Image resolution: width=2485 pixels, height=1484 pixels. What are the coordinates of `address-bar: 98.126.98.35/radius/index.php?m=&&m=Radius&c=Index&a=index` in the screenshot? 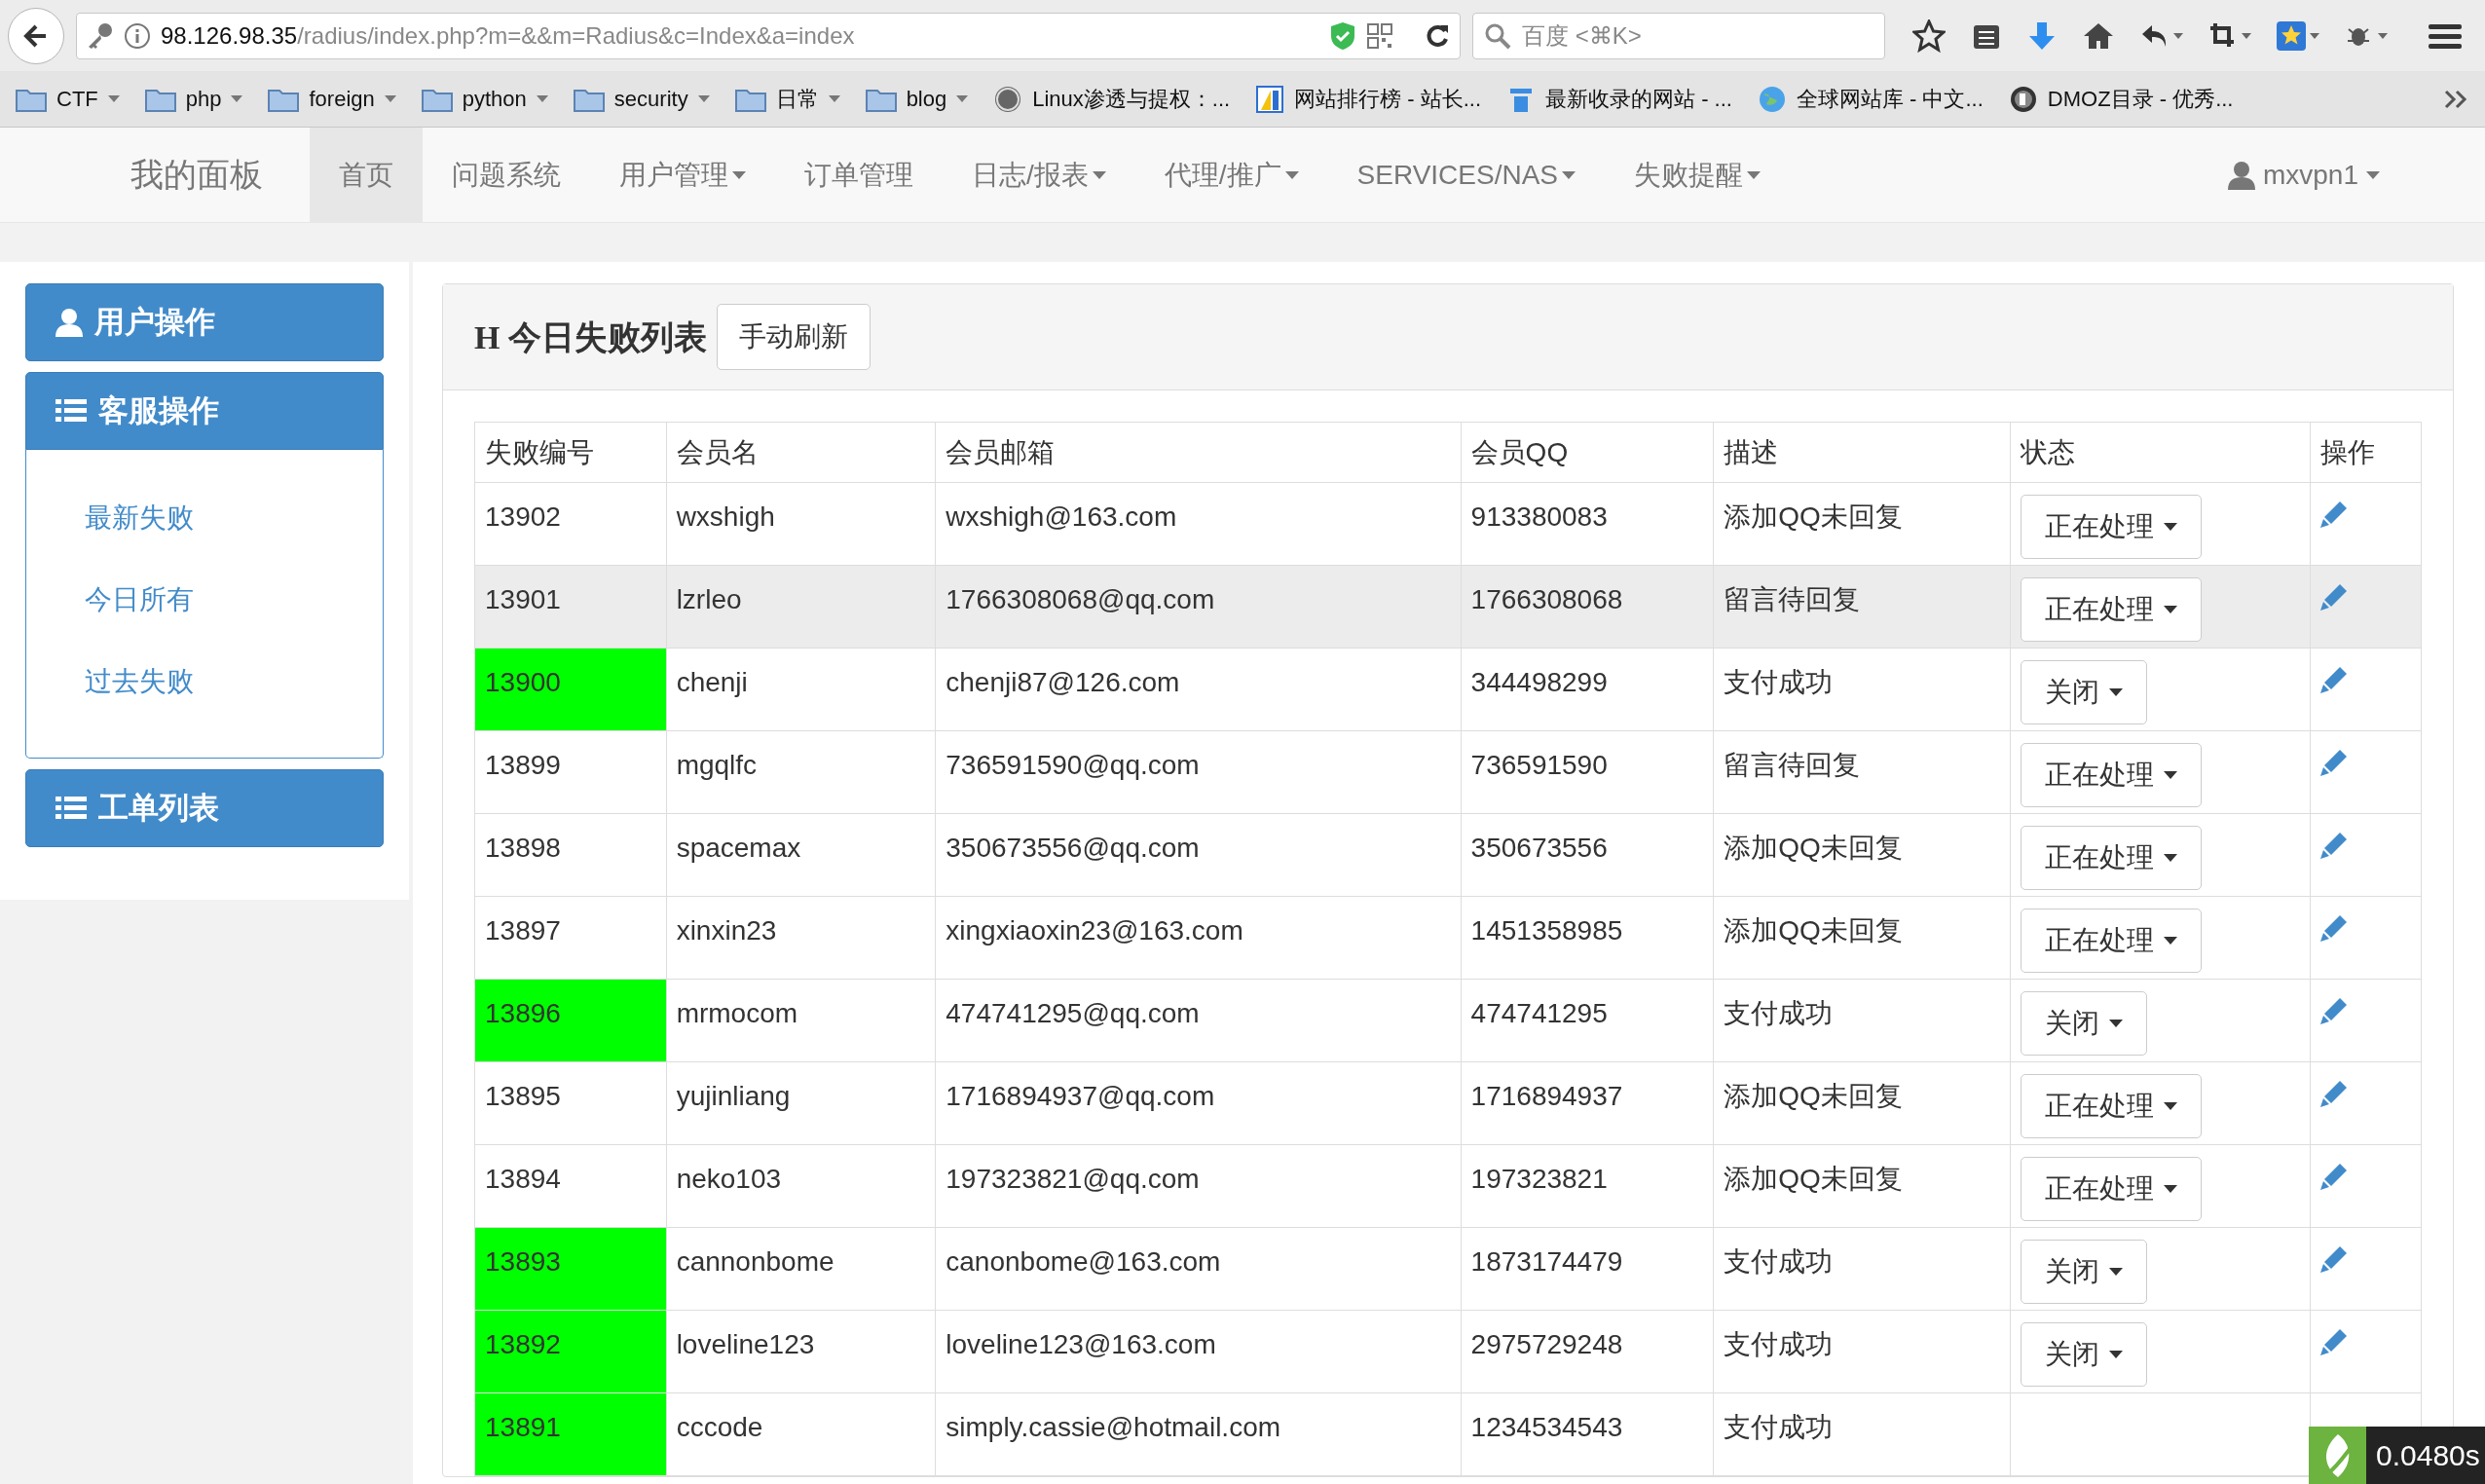 It's located at (768, 35).